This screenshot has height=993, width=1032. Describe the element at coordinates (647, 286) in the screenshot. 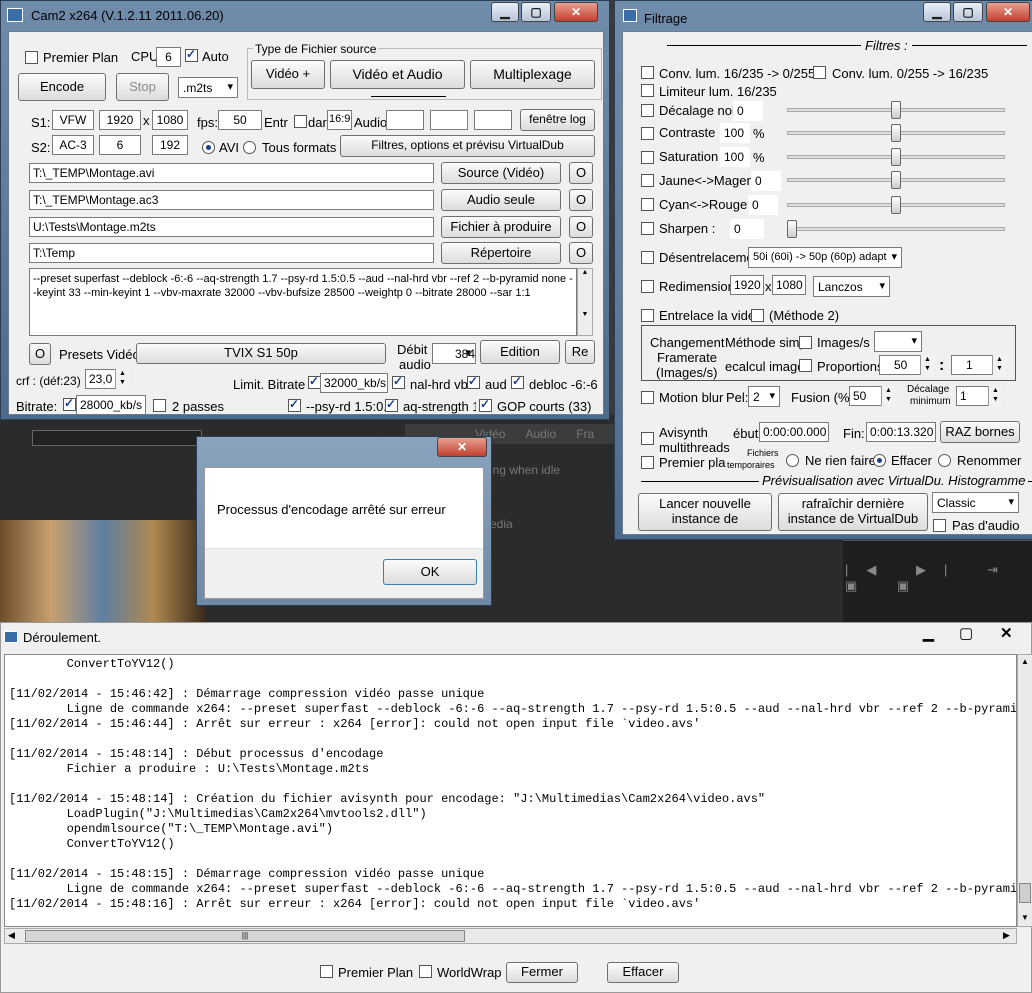

I see `redimension-checkbox` at that location.